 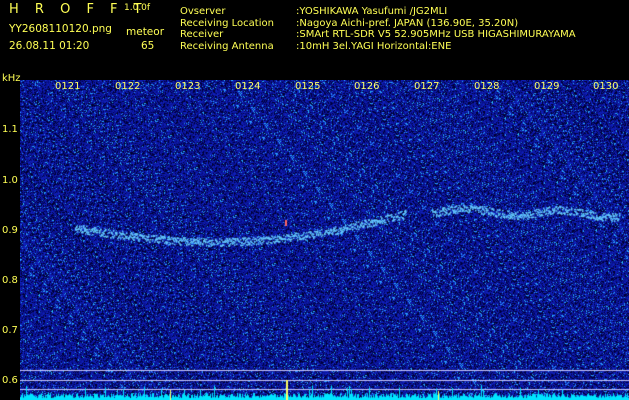 What do you see at coordinates (49, 46) in the screenshot?
I see `capture-datetime: 26.08.11 01:20` at bounding box center [49, 46].